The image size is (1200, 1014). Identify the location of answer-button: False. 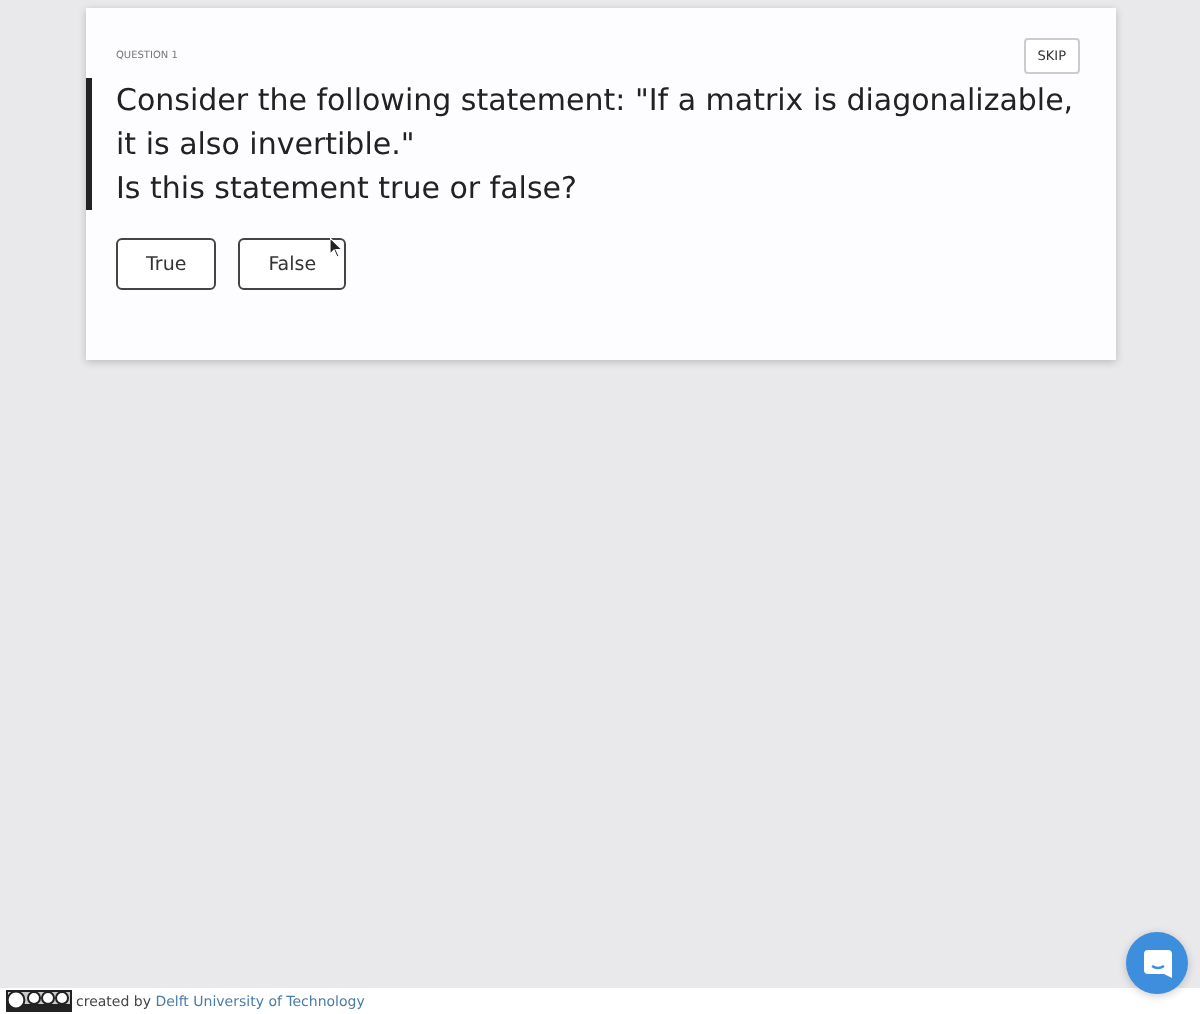
(292, 264).